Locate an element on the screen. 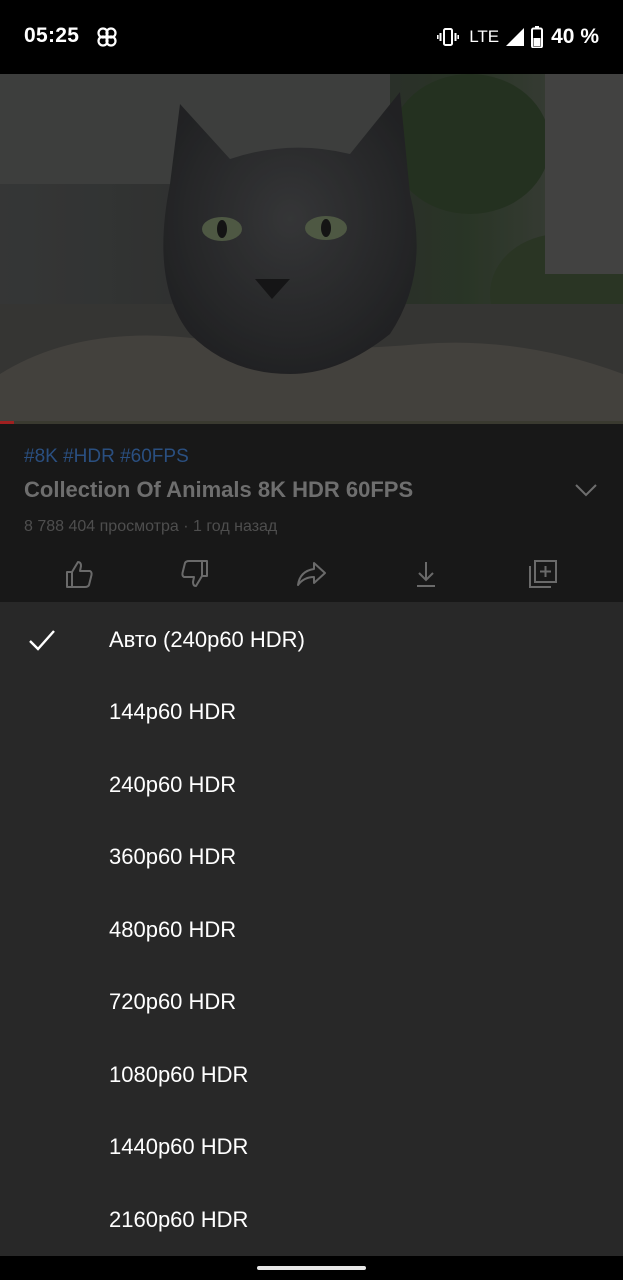  quality-option-1080p: 1080p60 HDR is located at coordinates (311, 1075).